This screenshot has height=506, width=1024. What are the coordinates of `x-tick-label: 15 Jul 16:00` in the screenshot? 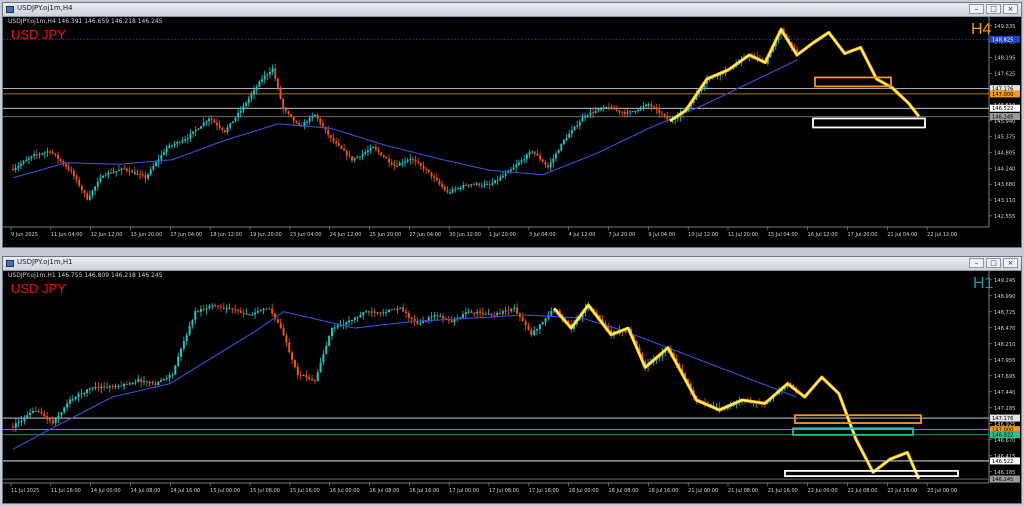 It's located at (305, 491).